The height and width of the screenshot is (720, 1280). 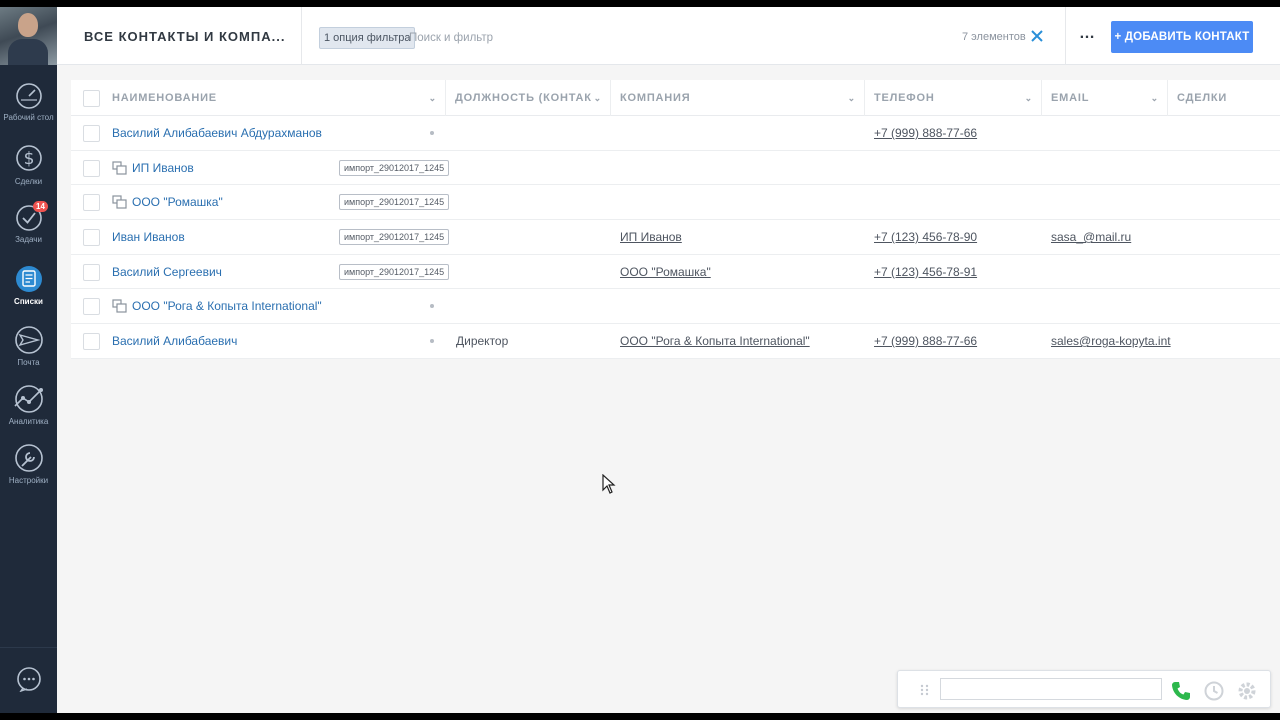 I want to click on table-row: ООО "Рога & Копыта International", so click(x=675, y=307).